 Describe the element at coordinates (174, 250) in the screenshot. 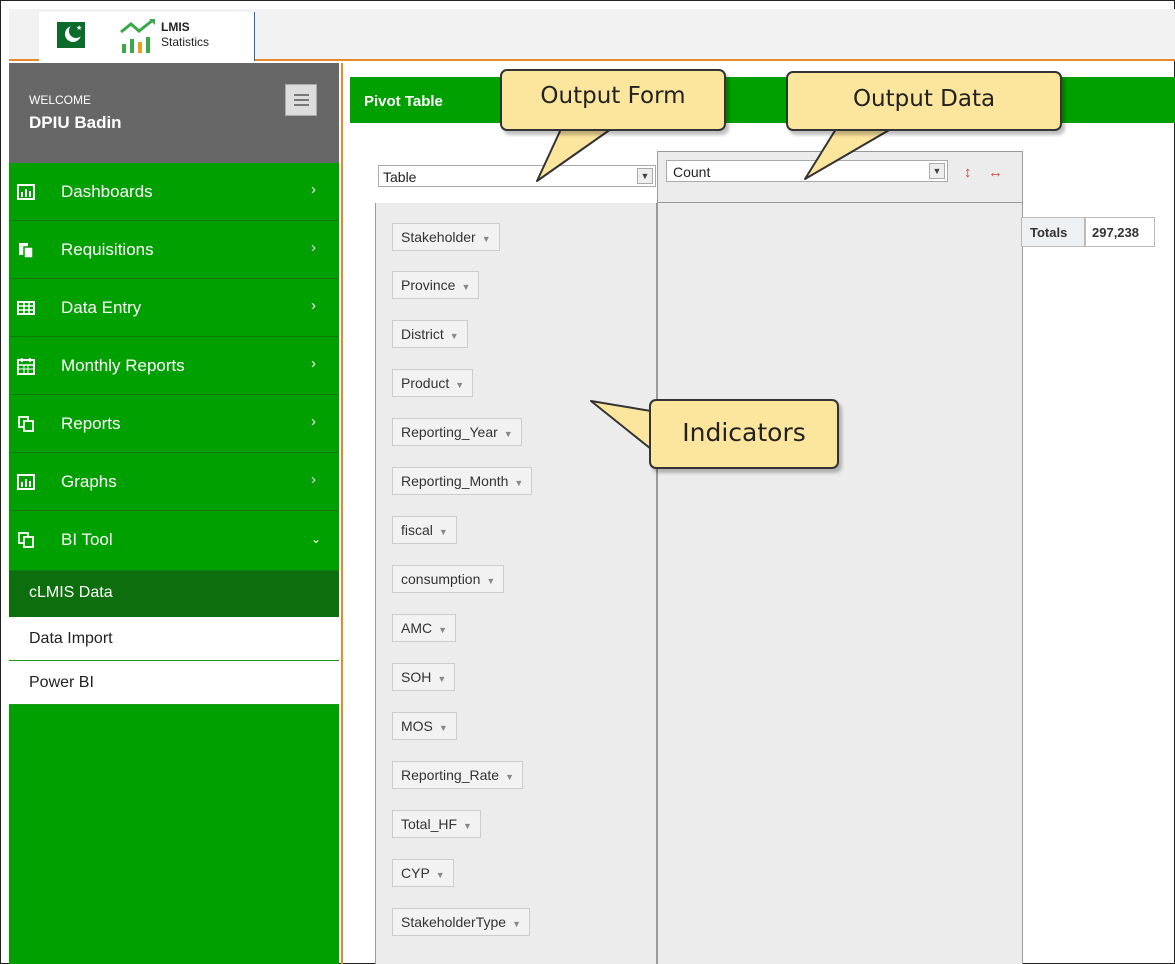

I see `sidebar-item-requisitions: Requisitions ›` at that location.